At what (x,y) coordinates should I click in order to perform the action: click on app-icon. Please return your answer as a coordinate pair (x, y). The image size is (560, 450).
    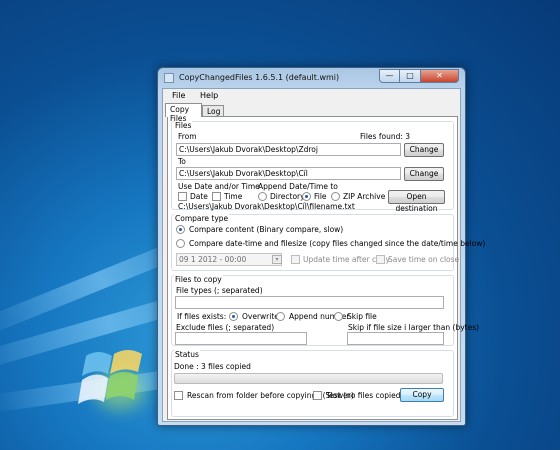
    Looking at the image, I should click on (169, 78).